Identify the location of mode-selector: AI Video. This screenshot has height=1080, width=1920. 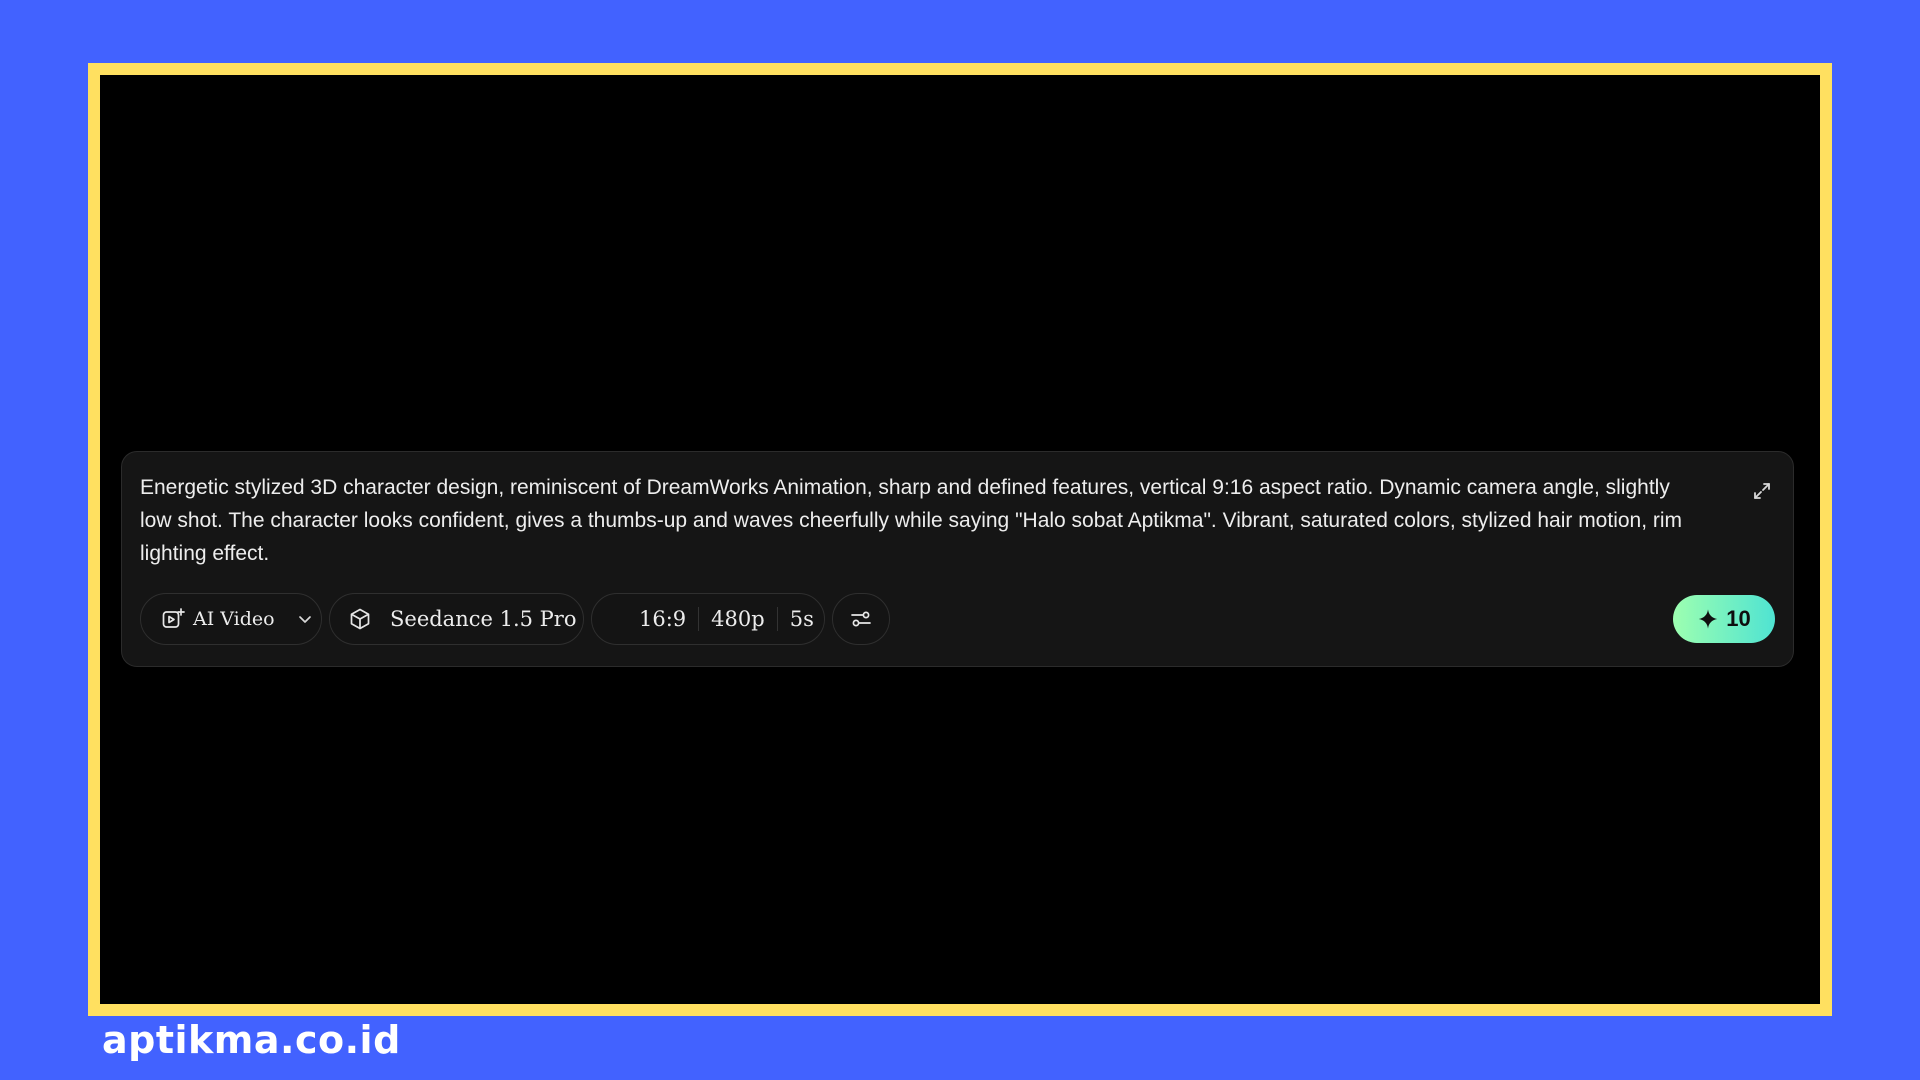
(231, 619).